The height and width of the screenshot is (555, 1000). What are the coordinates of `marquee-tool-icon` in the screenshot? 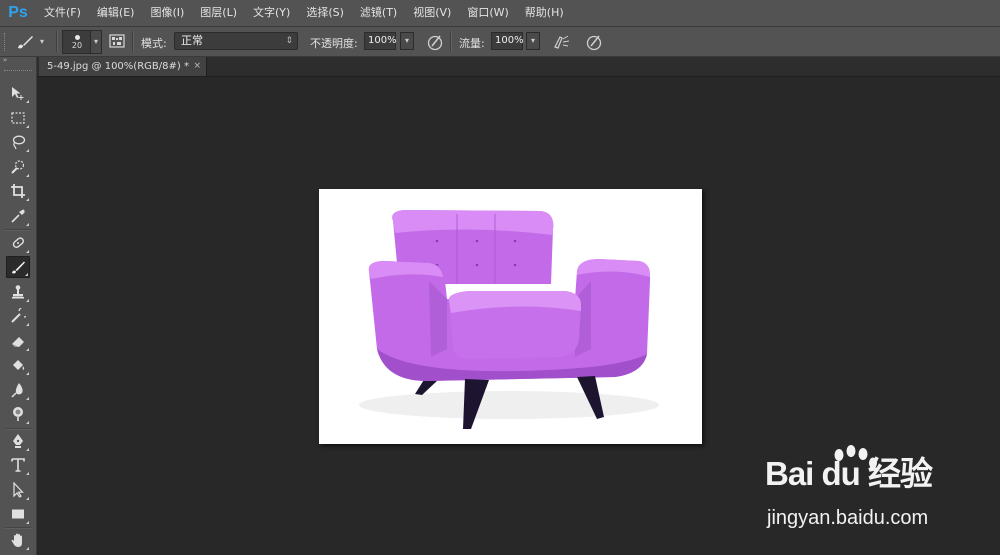 It's located at (18, 118).